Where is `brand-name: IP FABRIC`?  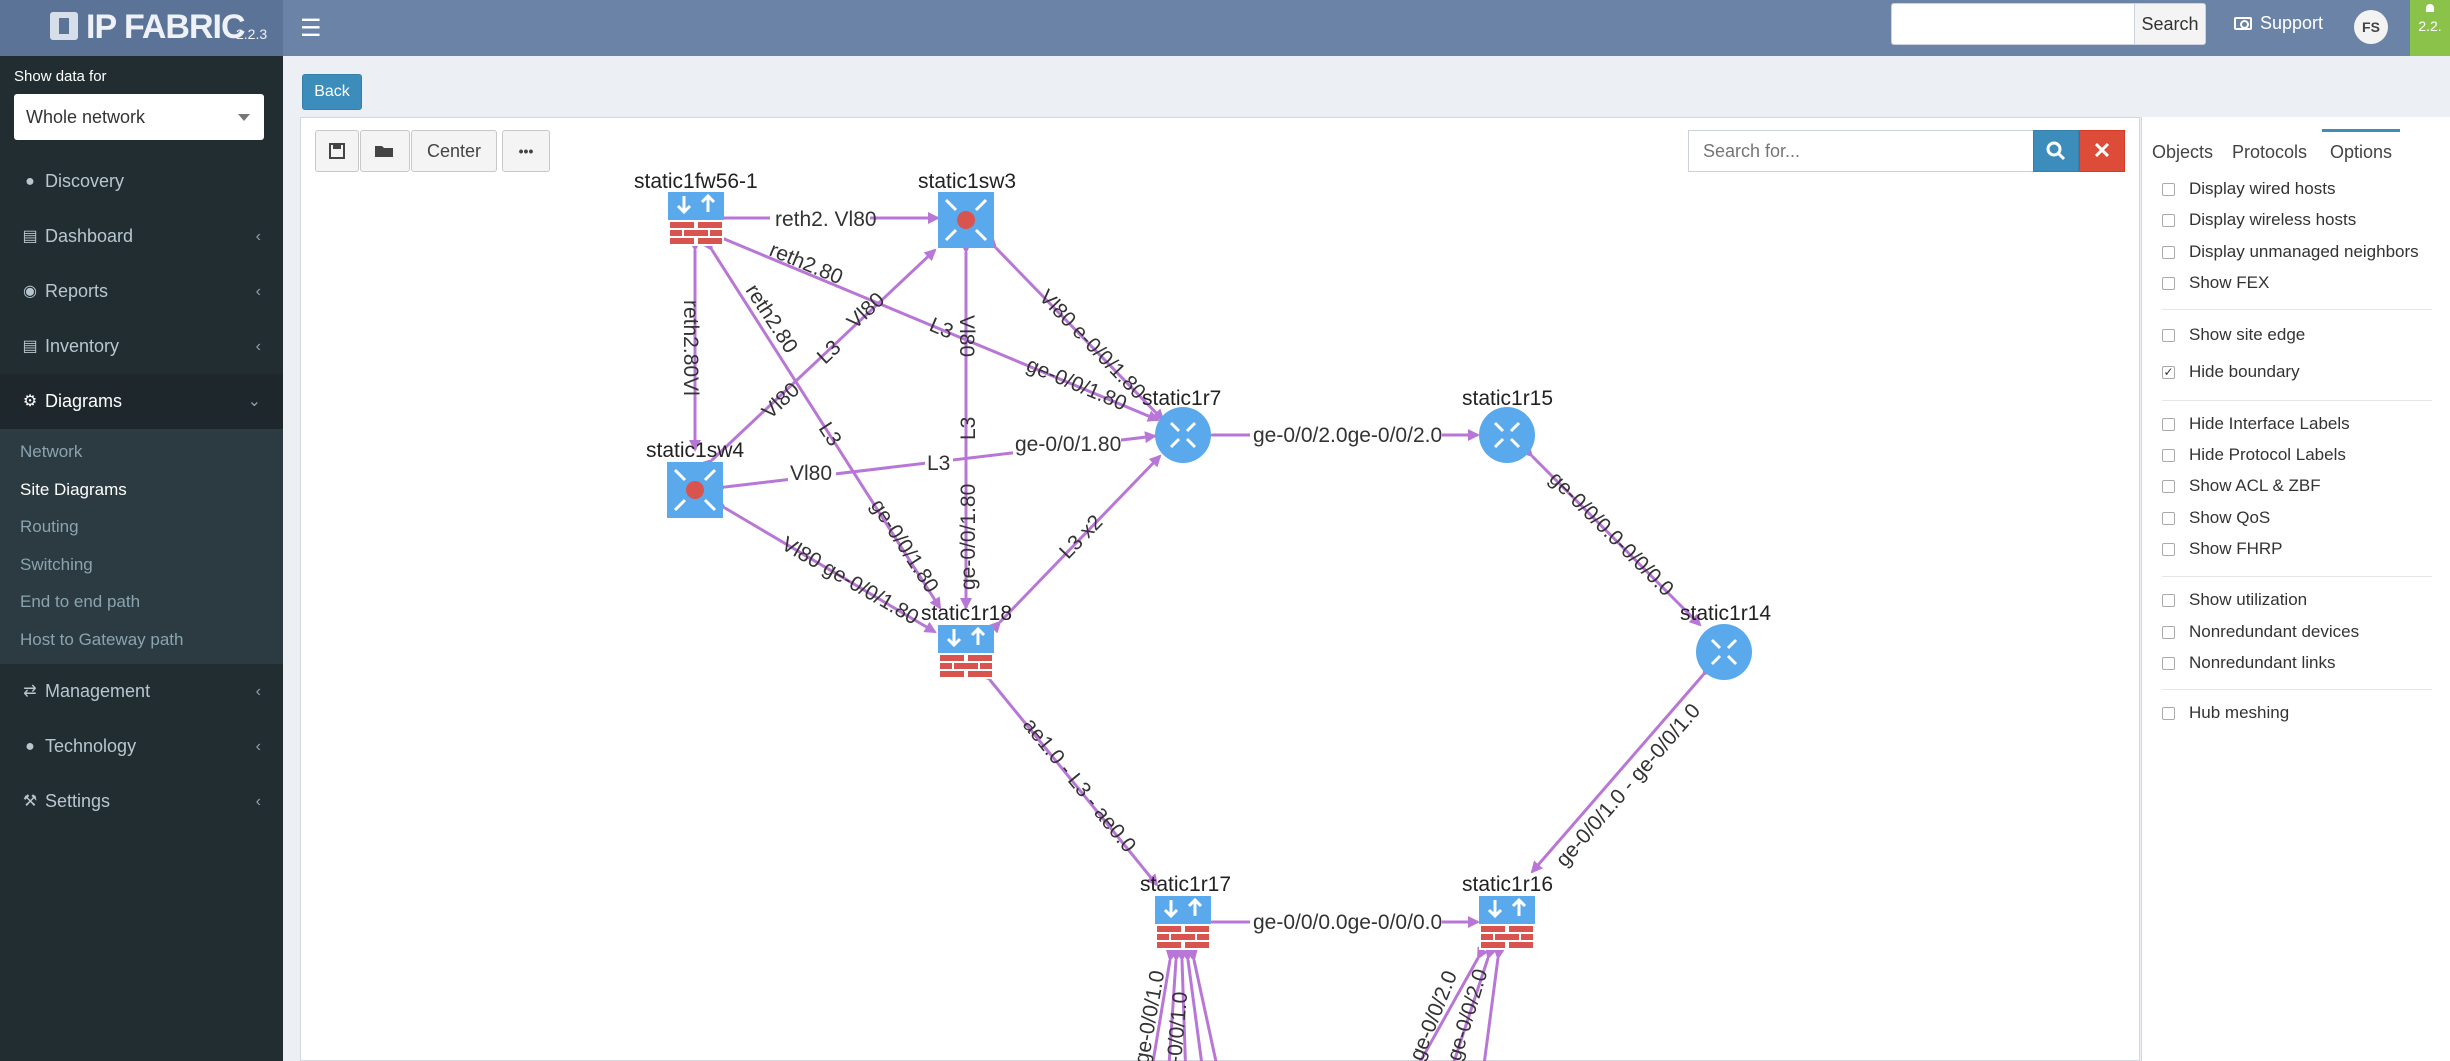
brand-name: IP FABRIC is located at coordinates (166, 27).